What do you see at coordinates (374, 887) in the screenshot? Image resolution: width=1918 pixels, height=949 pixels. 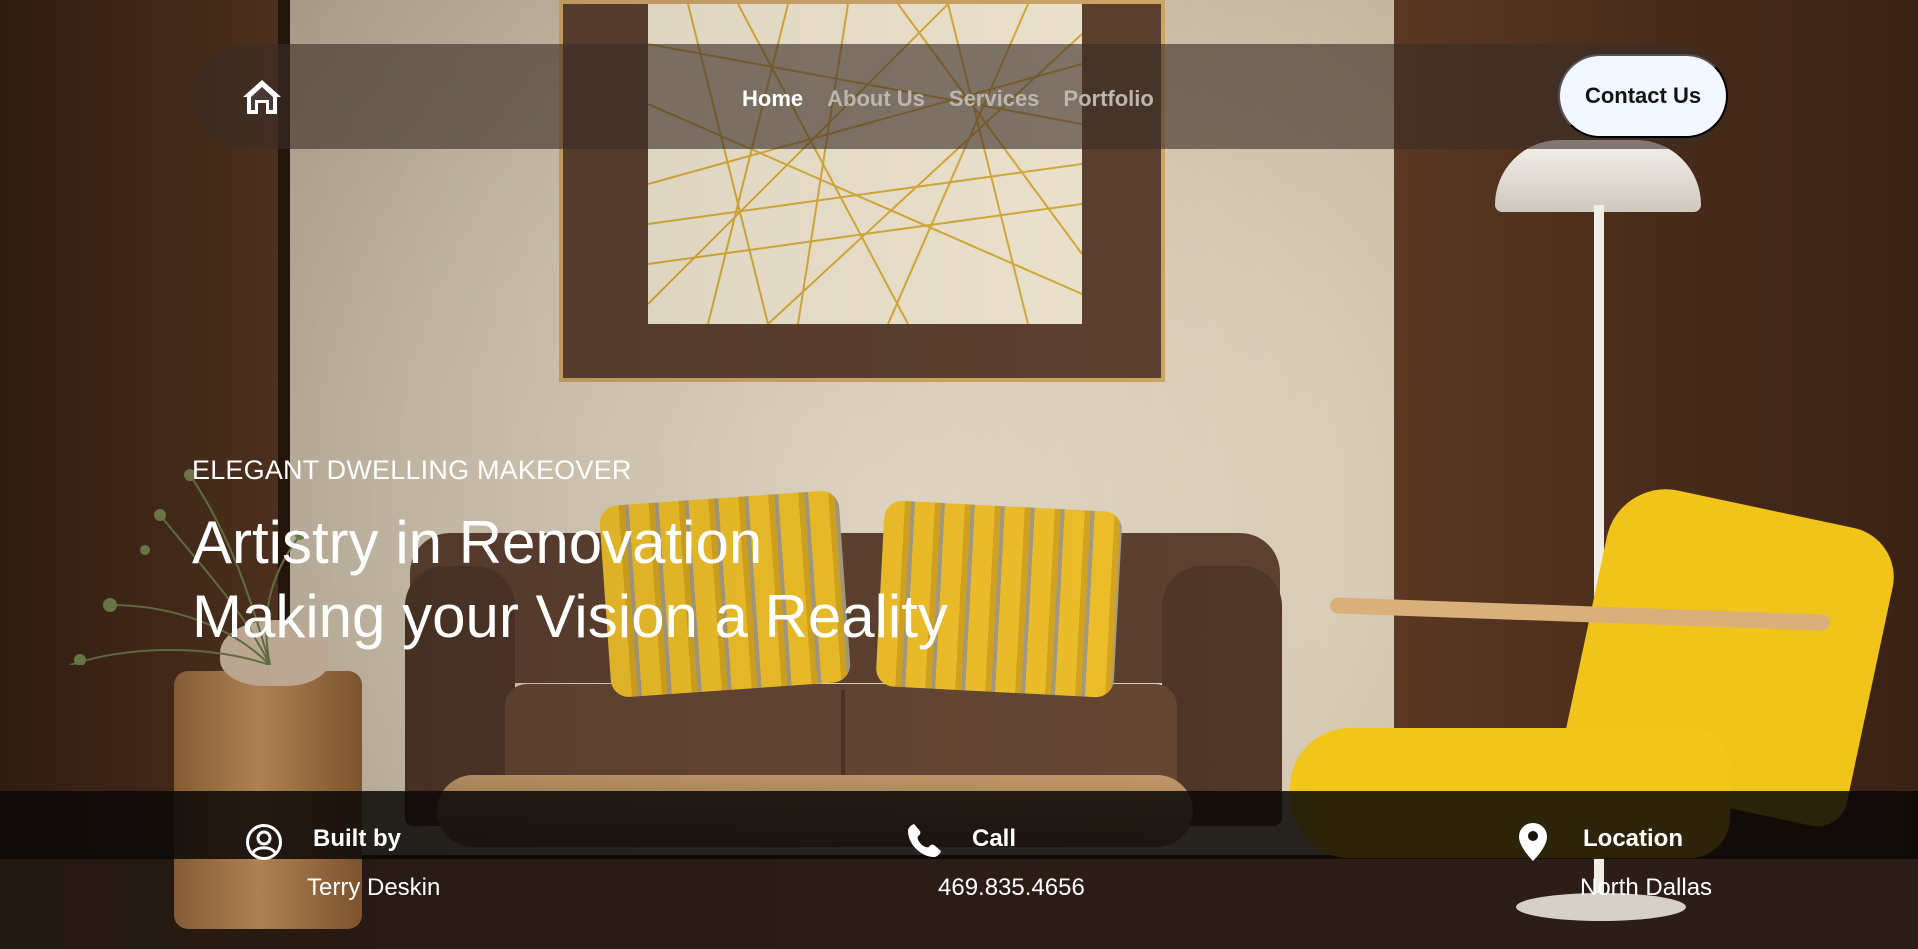 I see `built-by-value: Terry Deskin` at bounding box center [374, 887].